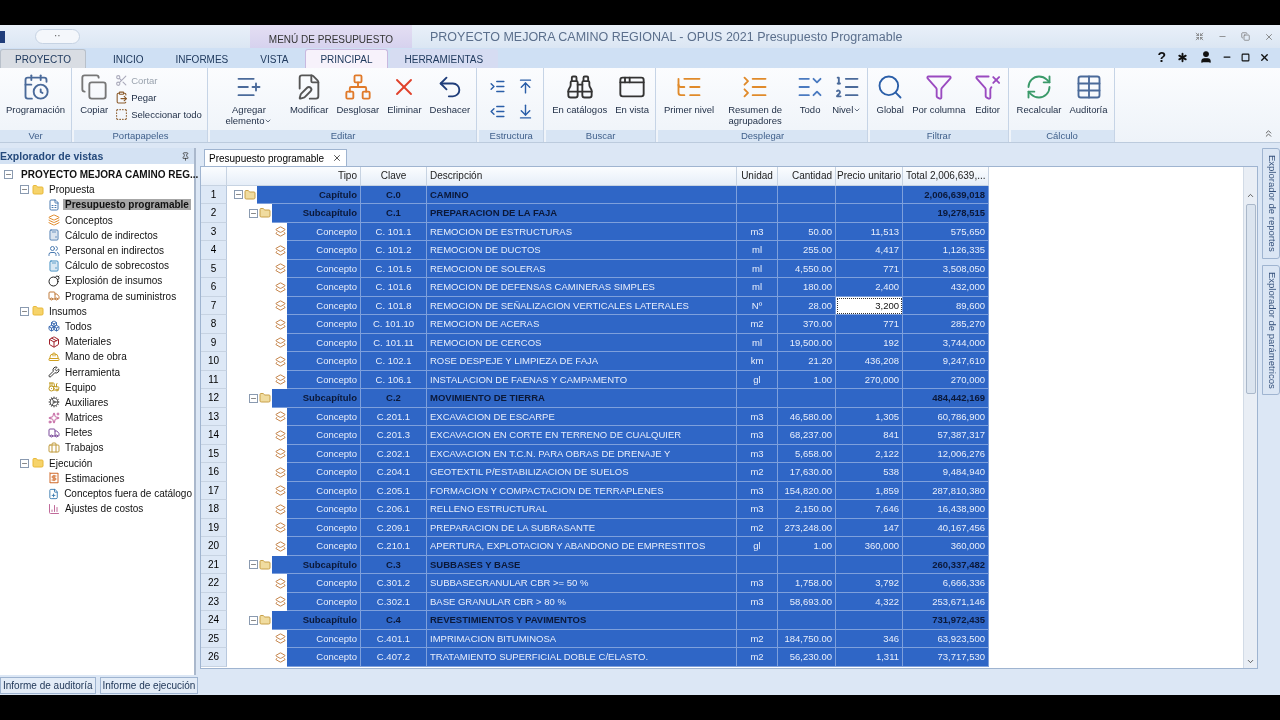 The image size is (1280, 720). I want to click on ribbon-button: Programación, so click(36, 94).